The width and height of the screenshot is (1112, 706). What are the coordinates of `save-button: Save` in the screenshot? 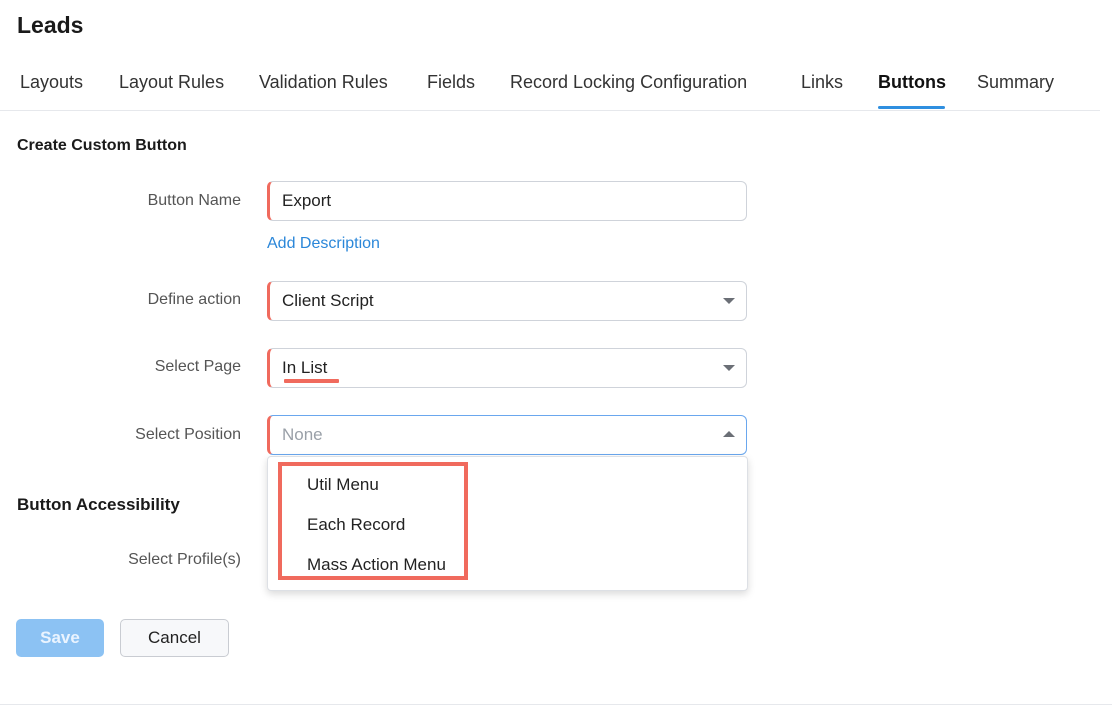 It's located at (60, 638).